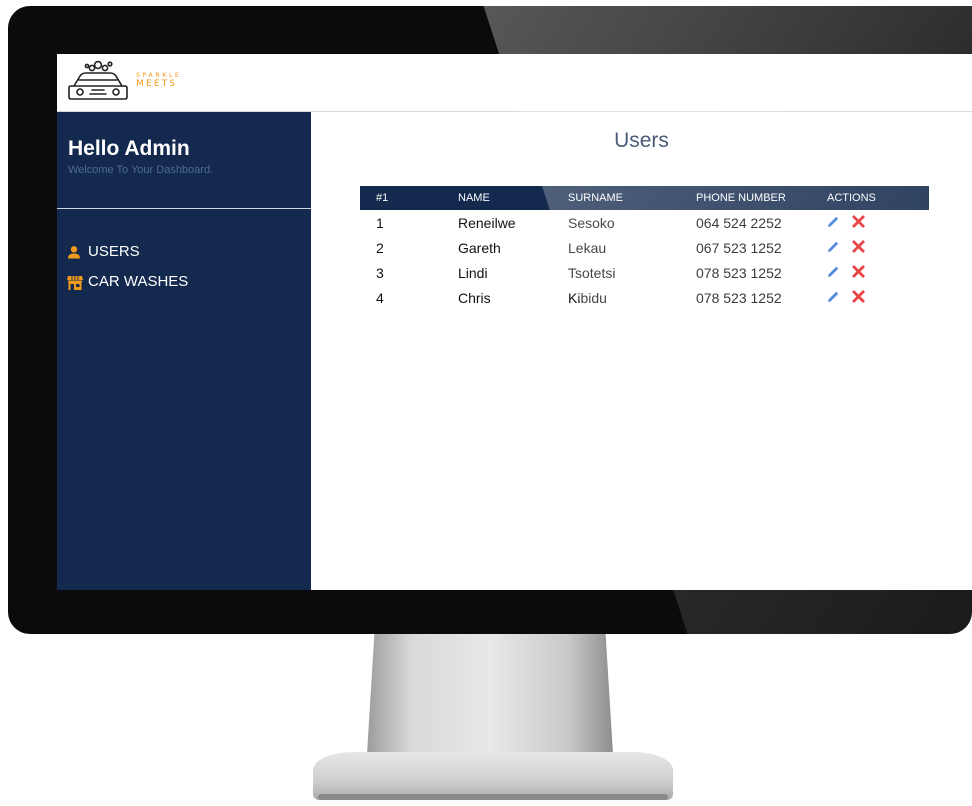 The width and height of the screenshot is (972, 806). Describe the element at coordinates (474, 297) in the screenshot. I see `row-name: Chris` at that location.